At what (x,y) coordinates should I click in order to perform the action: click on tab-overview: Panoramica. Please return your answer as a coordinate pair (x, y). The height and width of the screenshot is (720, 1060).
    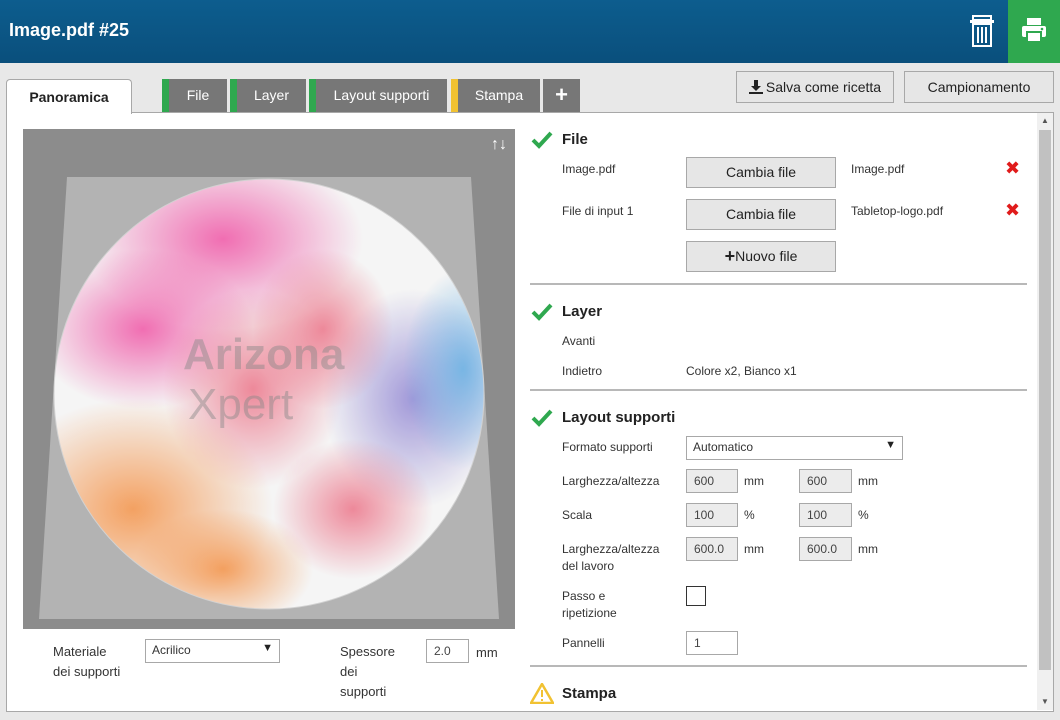
    Looking at the image, I should click on (69, 96).